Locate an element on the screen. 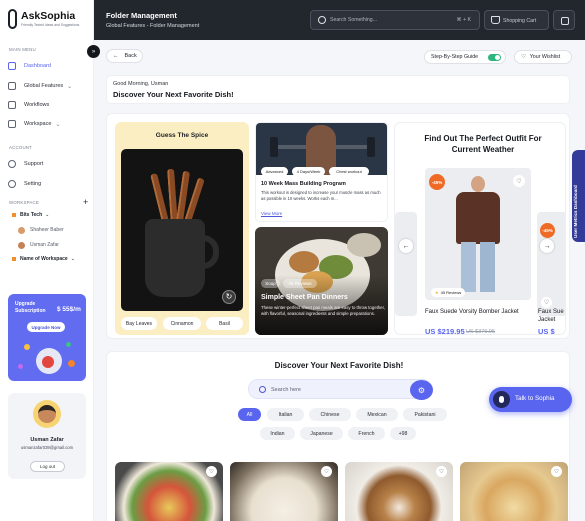 Image resolution: width=585 pixels, height=521 pixels. dish-search: ⚙ is located at coordinates (340, 389).